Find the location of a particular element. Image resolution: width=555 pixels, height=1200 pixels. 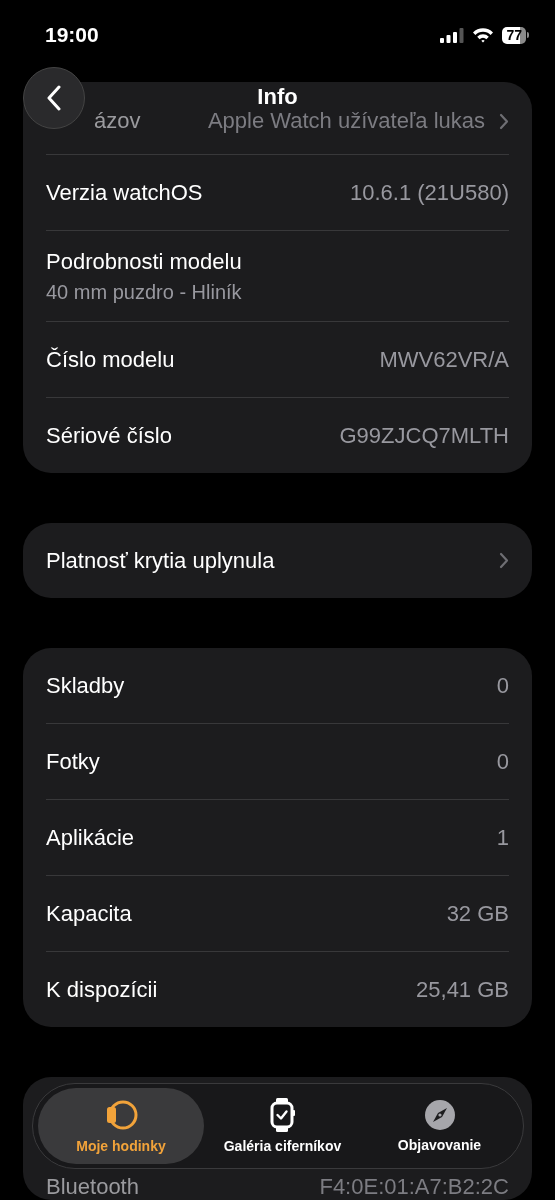

tab: Objavovanie is located at coordinates (439, 1126).